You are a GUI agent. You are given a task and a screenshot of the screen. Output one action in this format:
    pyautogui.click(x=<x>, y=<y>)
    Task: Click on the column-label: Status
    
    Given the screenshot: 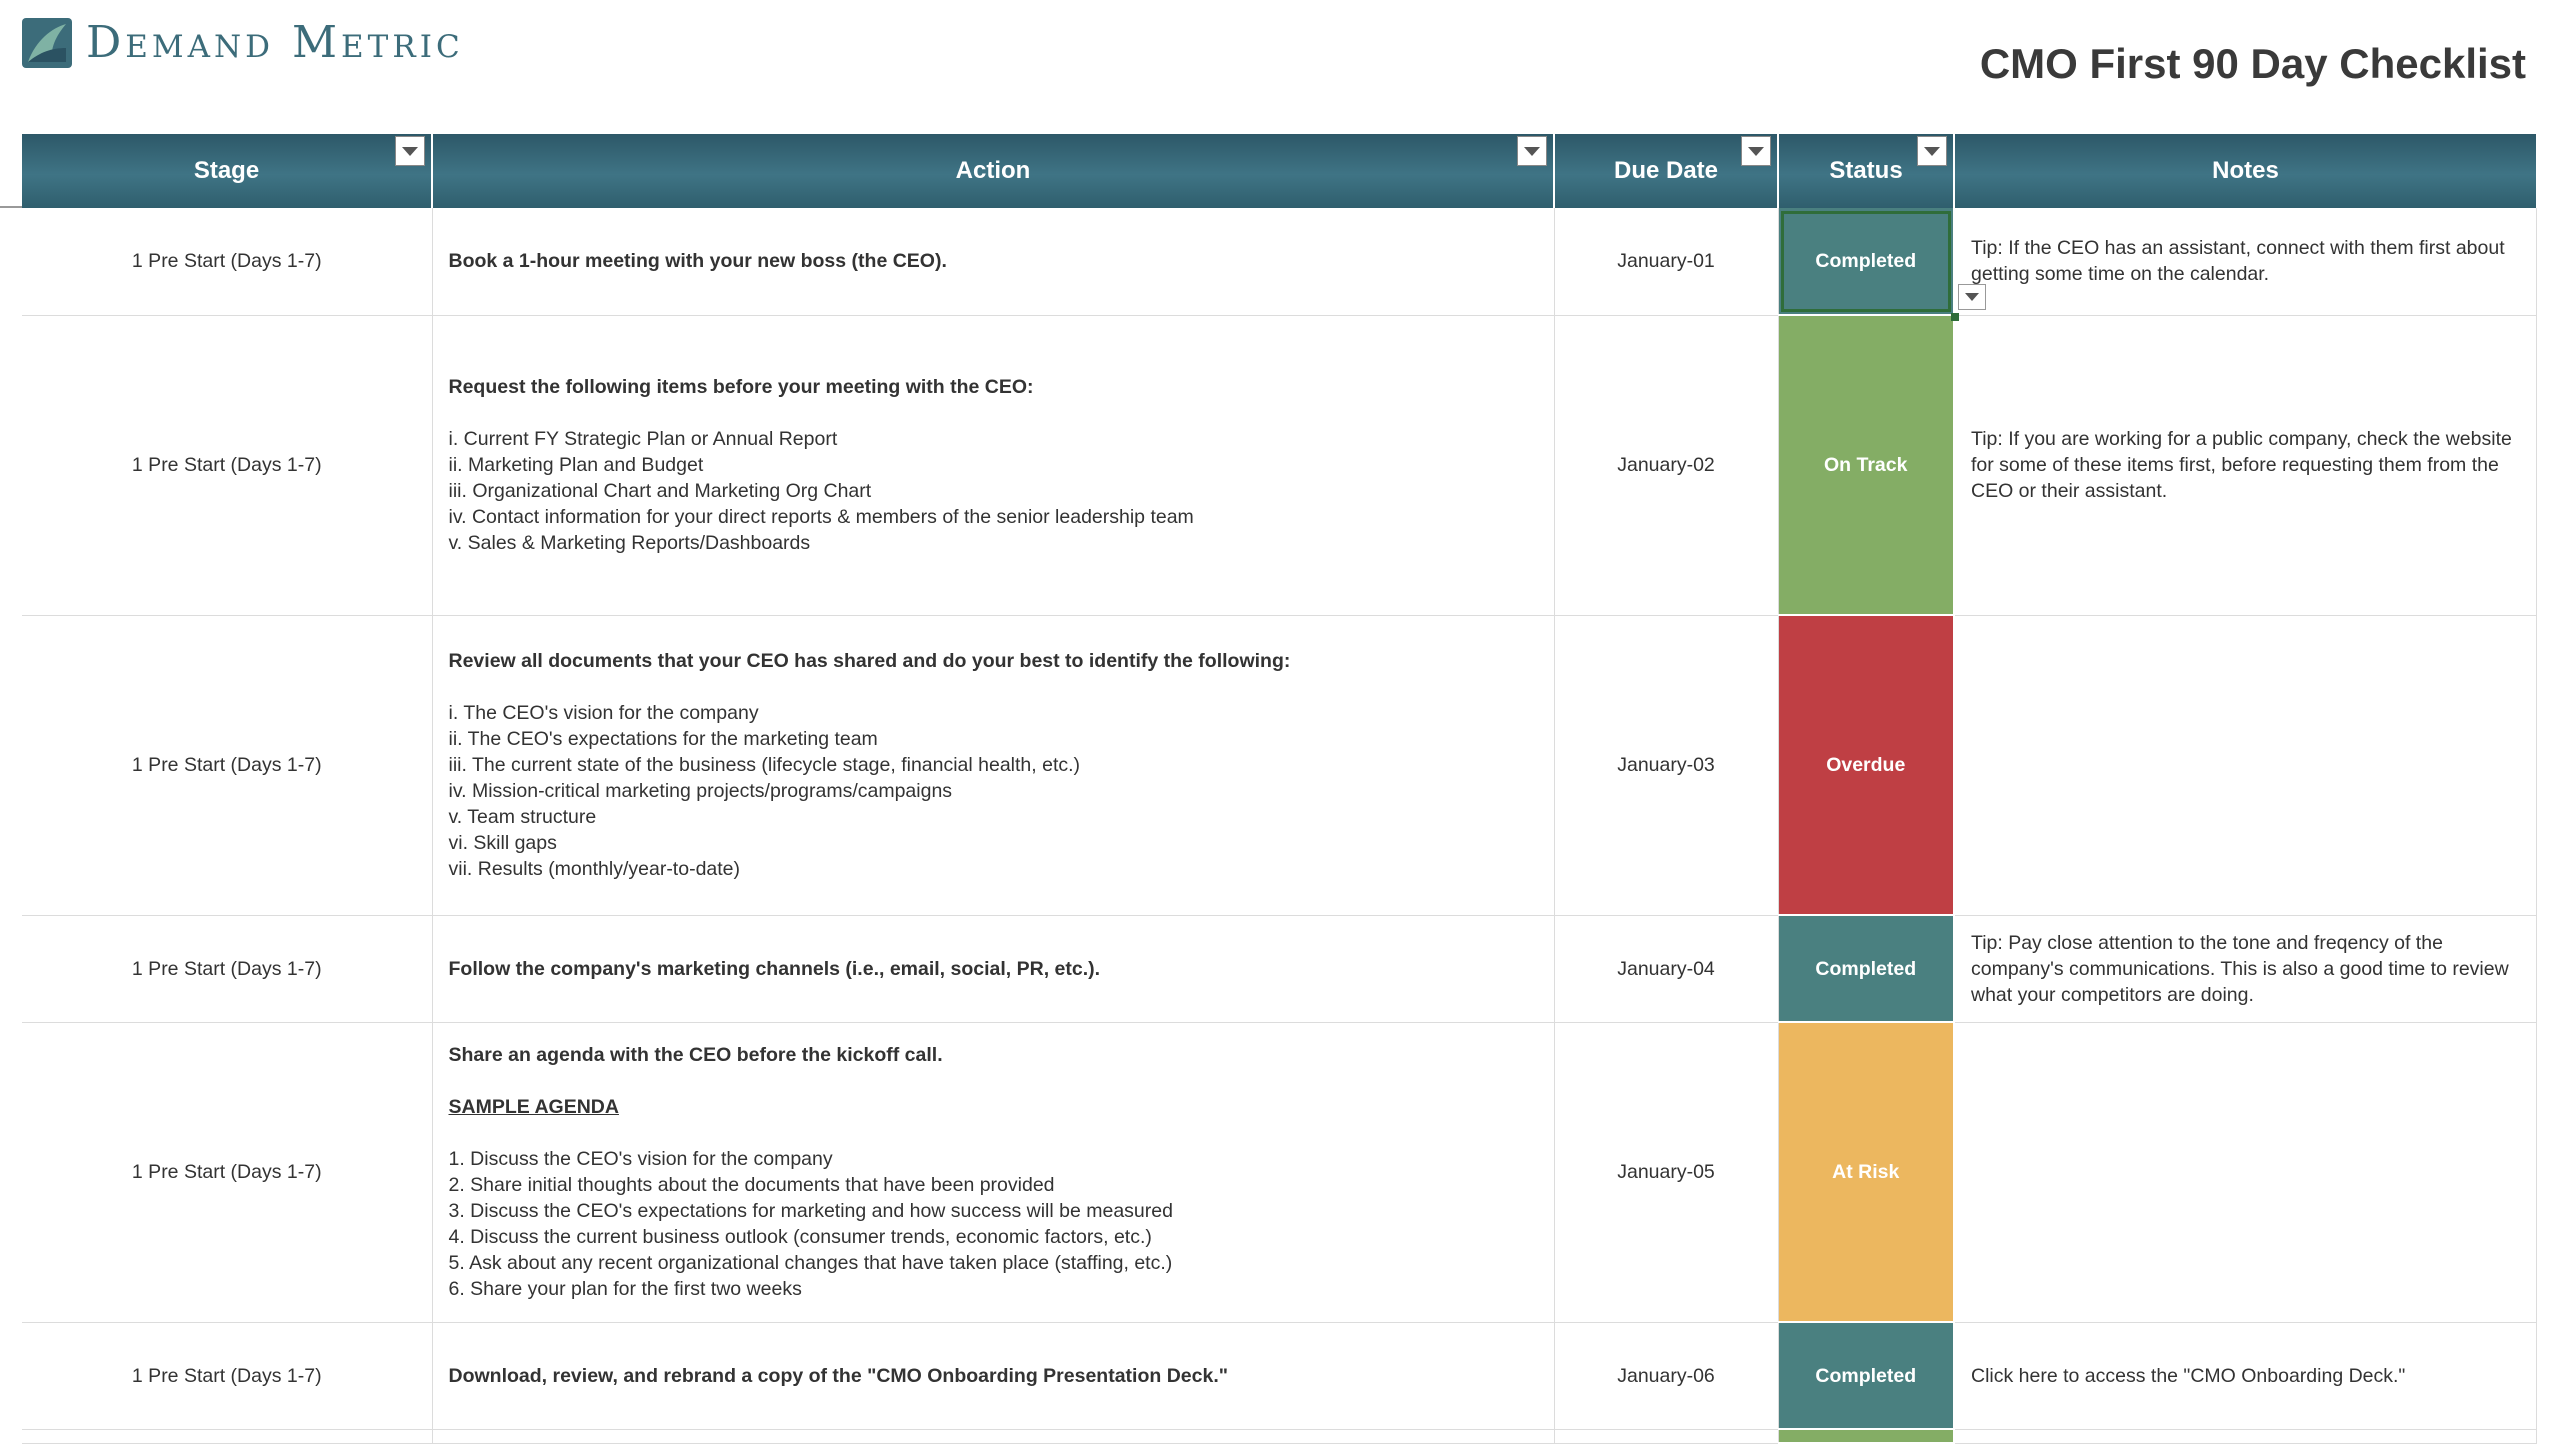 What is the action you would take?
    pyautogui.click(x=1866, y=170)
    